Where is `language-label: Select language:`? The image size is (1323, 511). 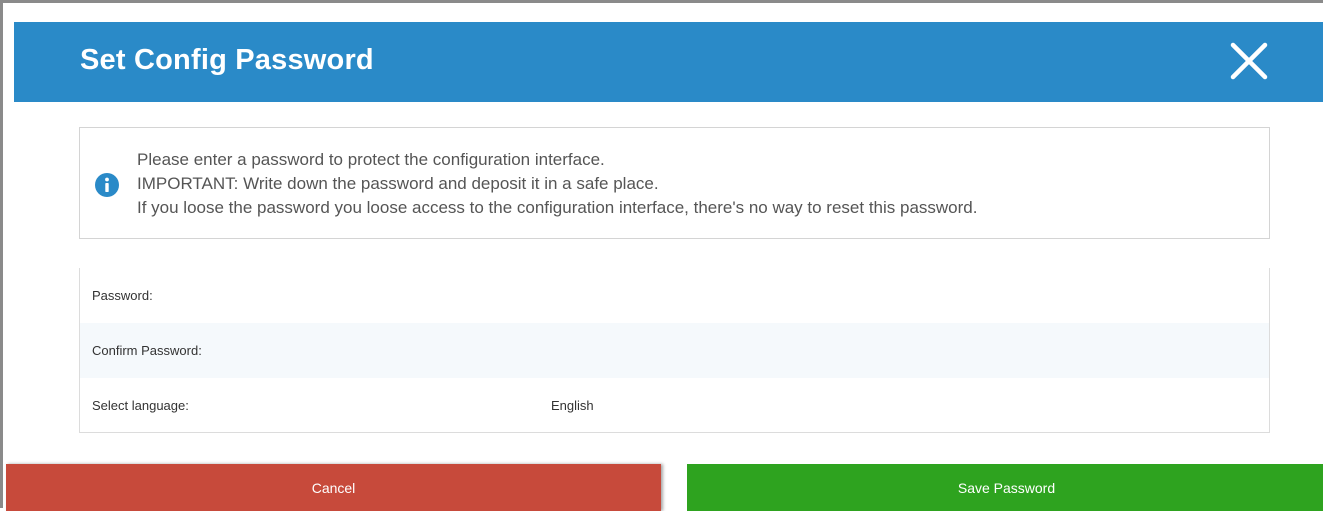
language-label: Select language: is located at coordinates (140, 405).